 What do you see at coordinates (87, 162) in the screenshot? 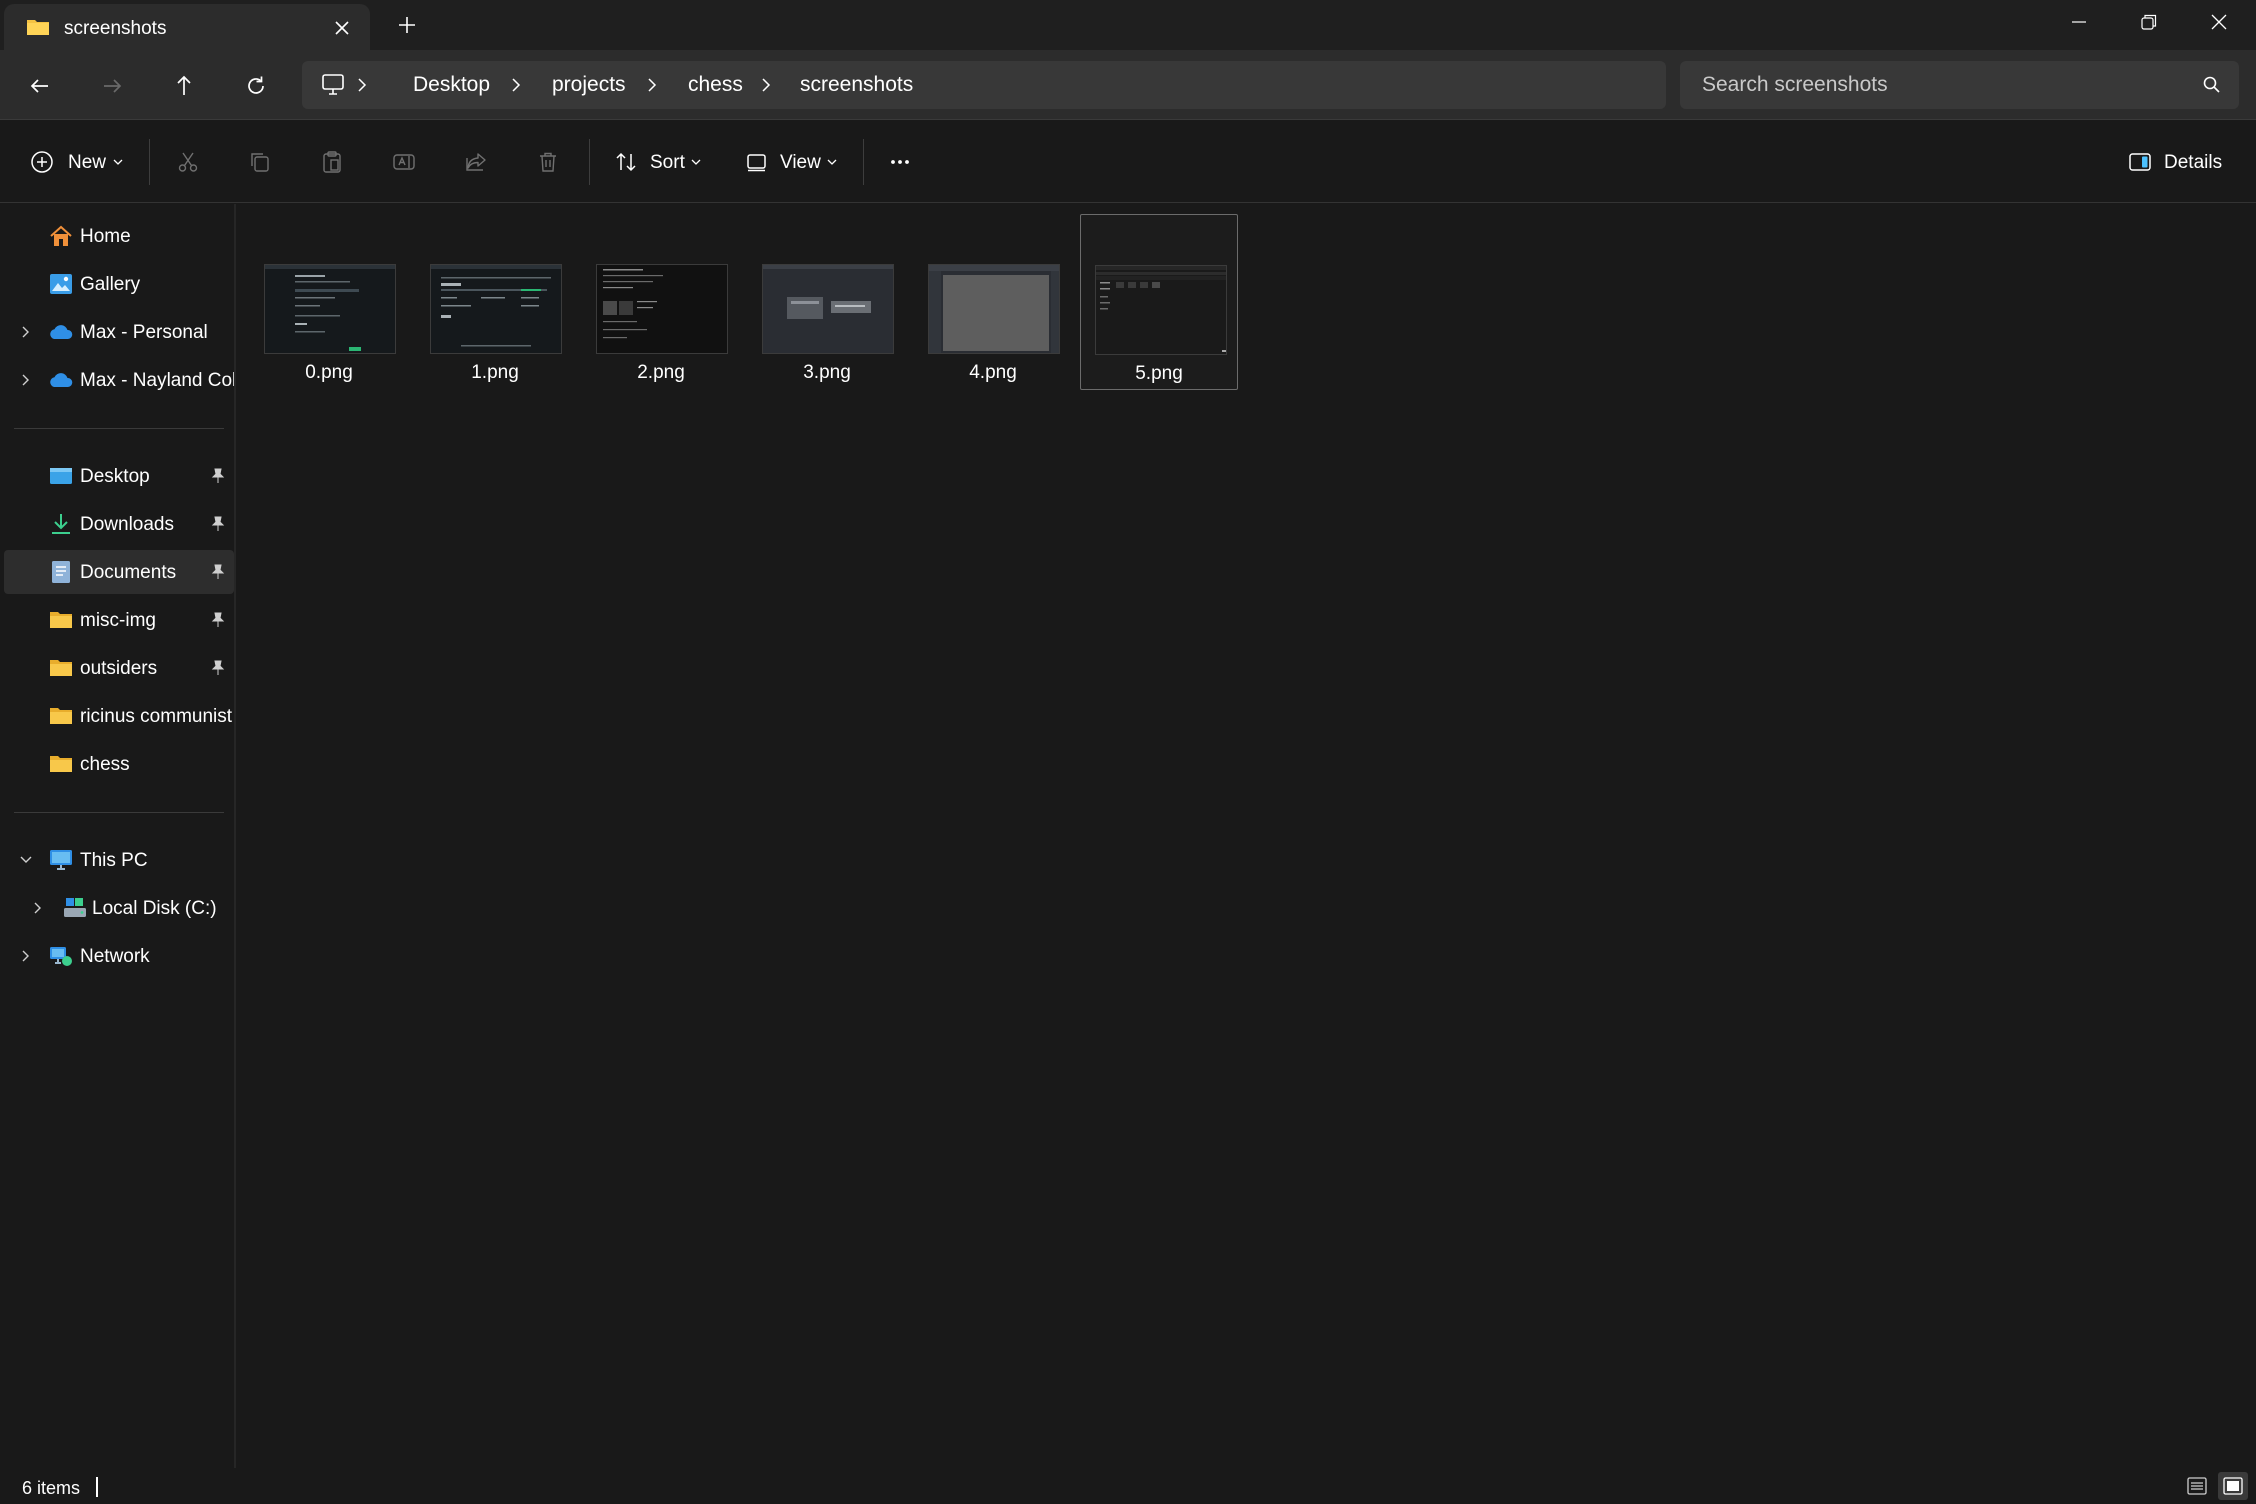
I see `new-label: New` at bounding box center [87, 162].